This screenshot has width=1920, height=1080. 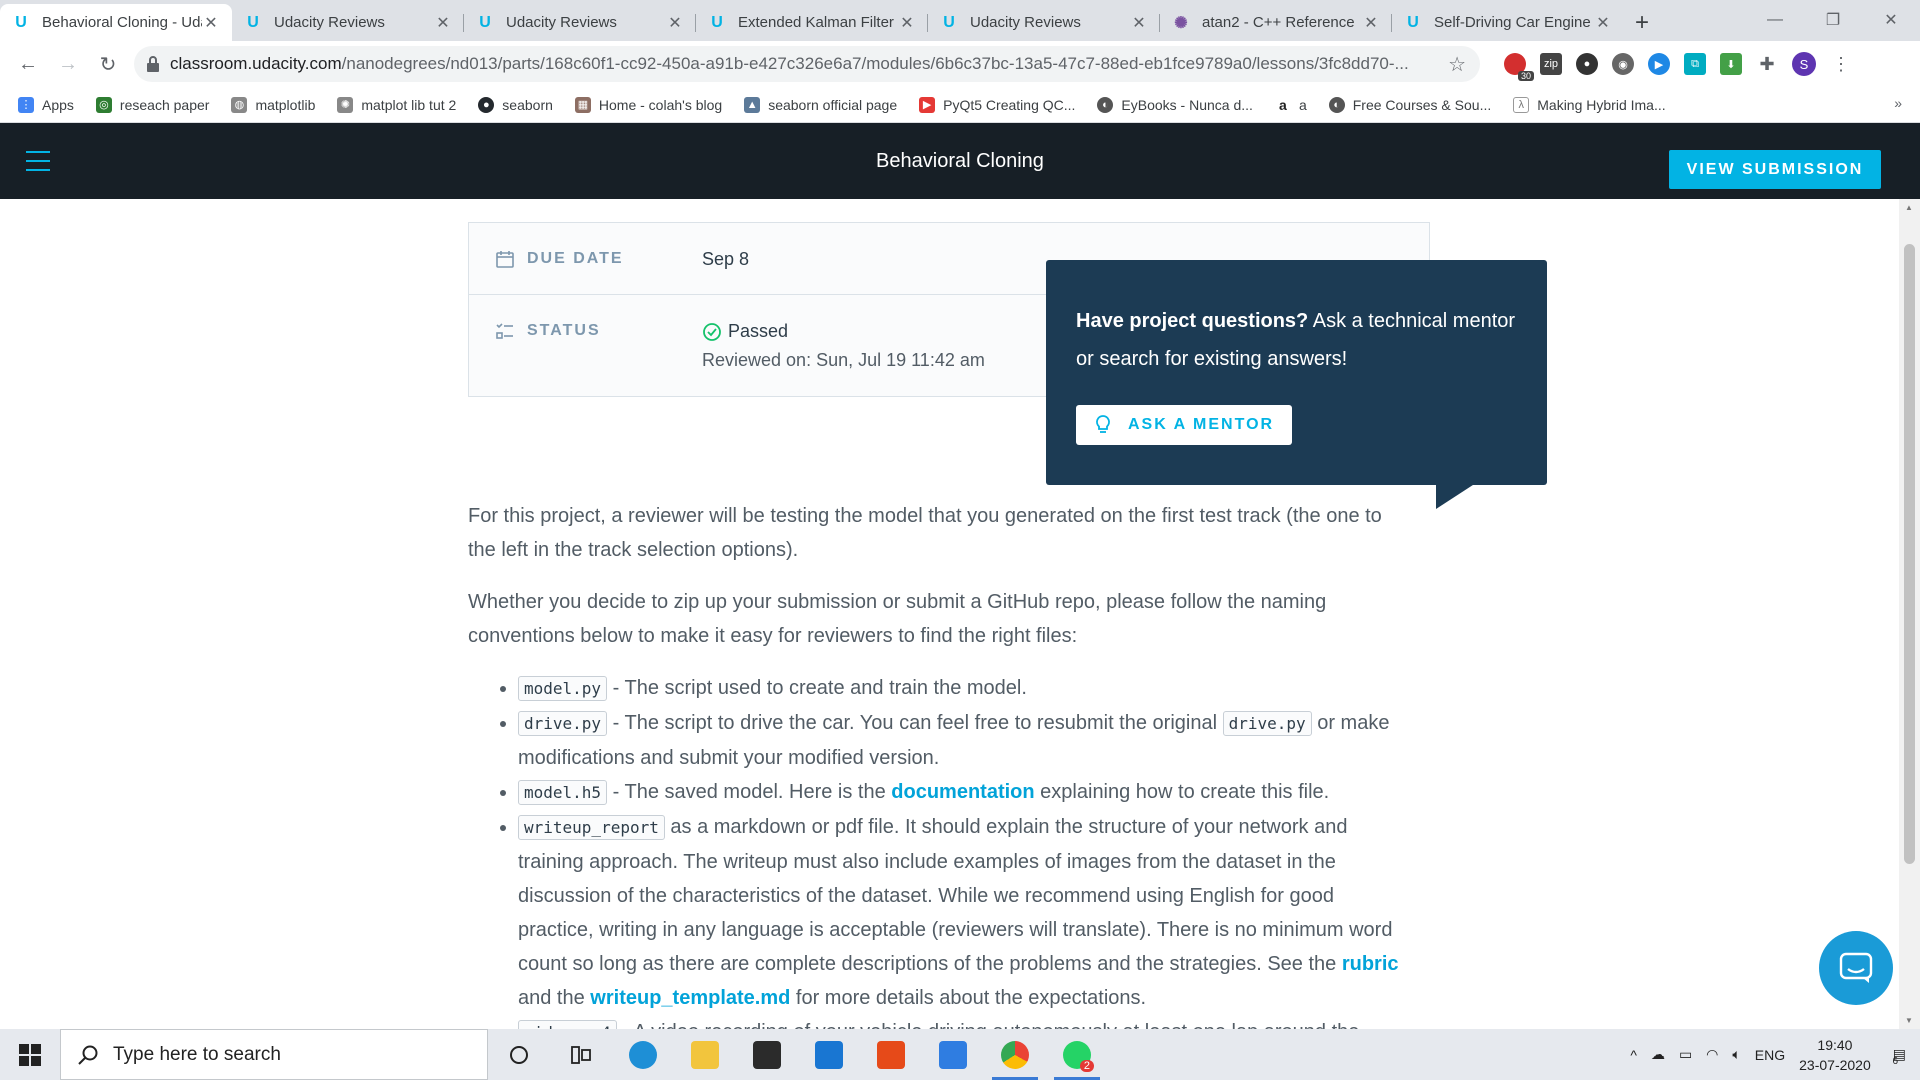 I want to click on wps-writer-icon, so click(x=953, y=1054).